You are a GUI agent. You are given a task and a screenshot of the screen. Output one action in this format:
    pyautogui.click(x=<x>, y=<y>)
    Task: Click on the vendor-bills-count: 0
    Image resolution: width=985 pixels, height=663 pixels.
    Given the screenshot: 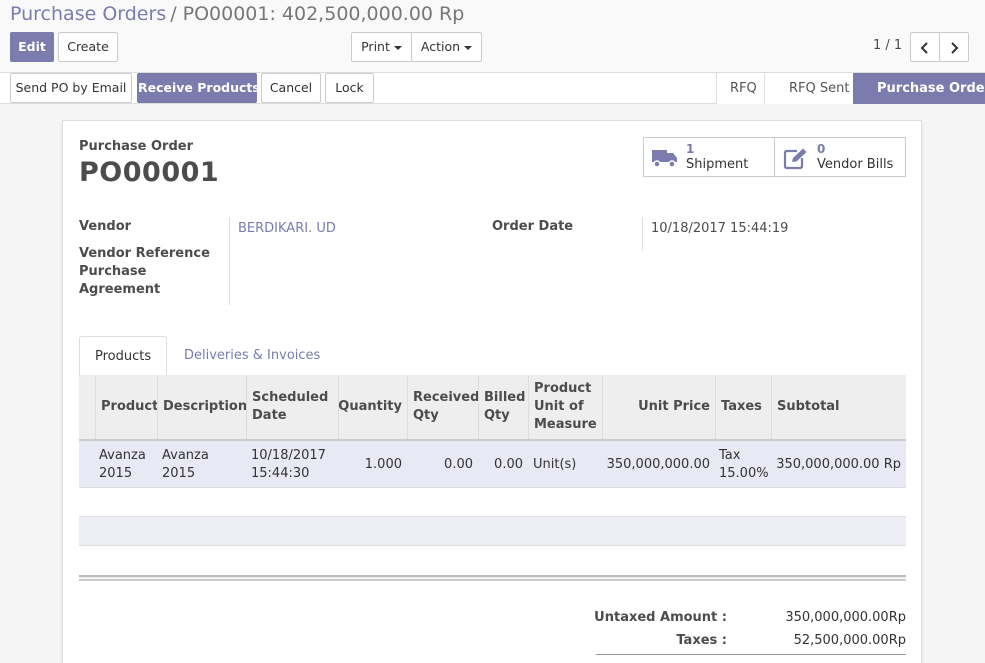 What is the action you would take?
    pyautogui.click(x=821, y=149)
    